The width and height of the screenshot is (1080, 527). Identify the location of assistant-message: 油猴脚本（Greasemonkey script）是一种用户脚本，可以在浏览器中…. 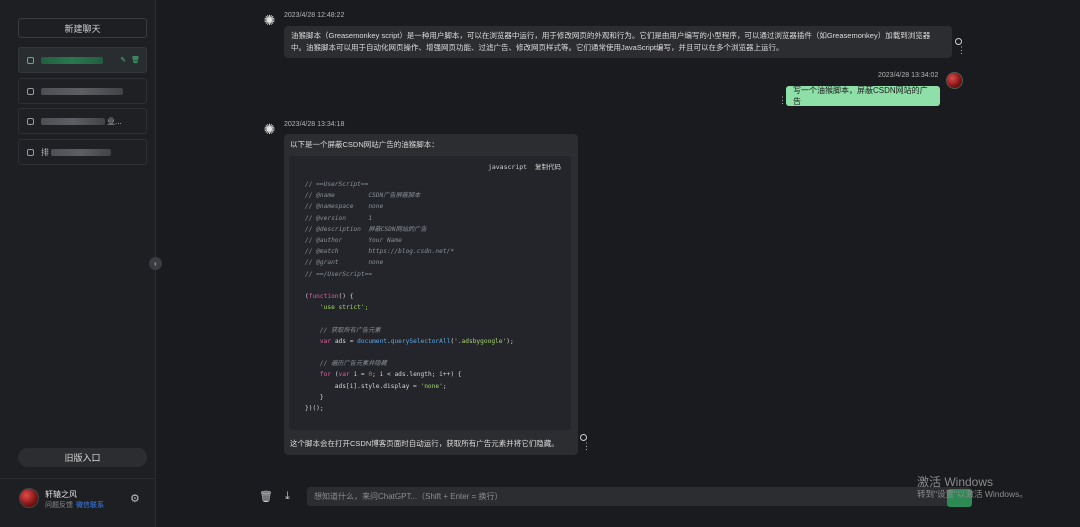
(618, 42).